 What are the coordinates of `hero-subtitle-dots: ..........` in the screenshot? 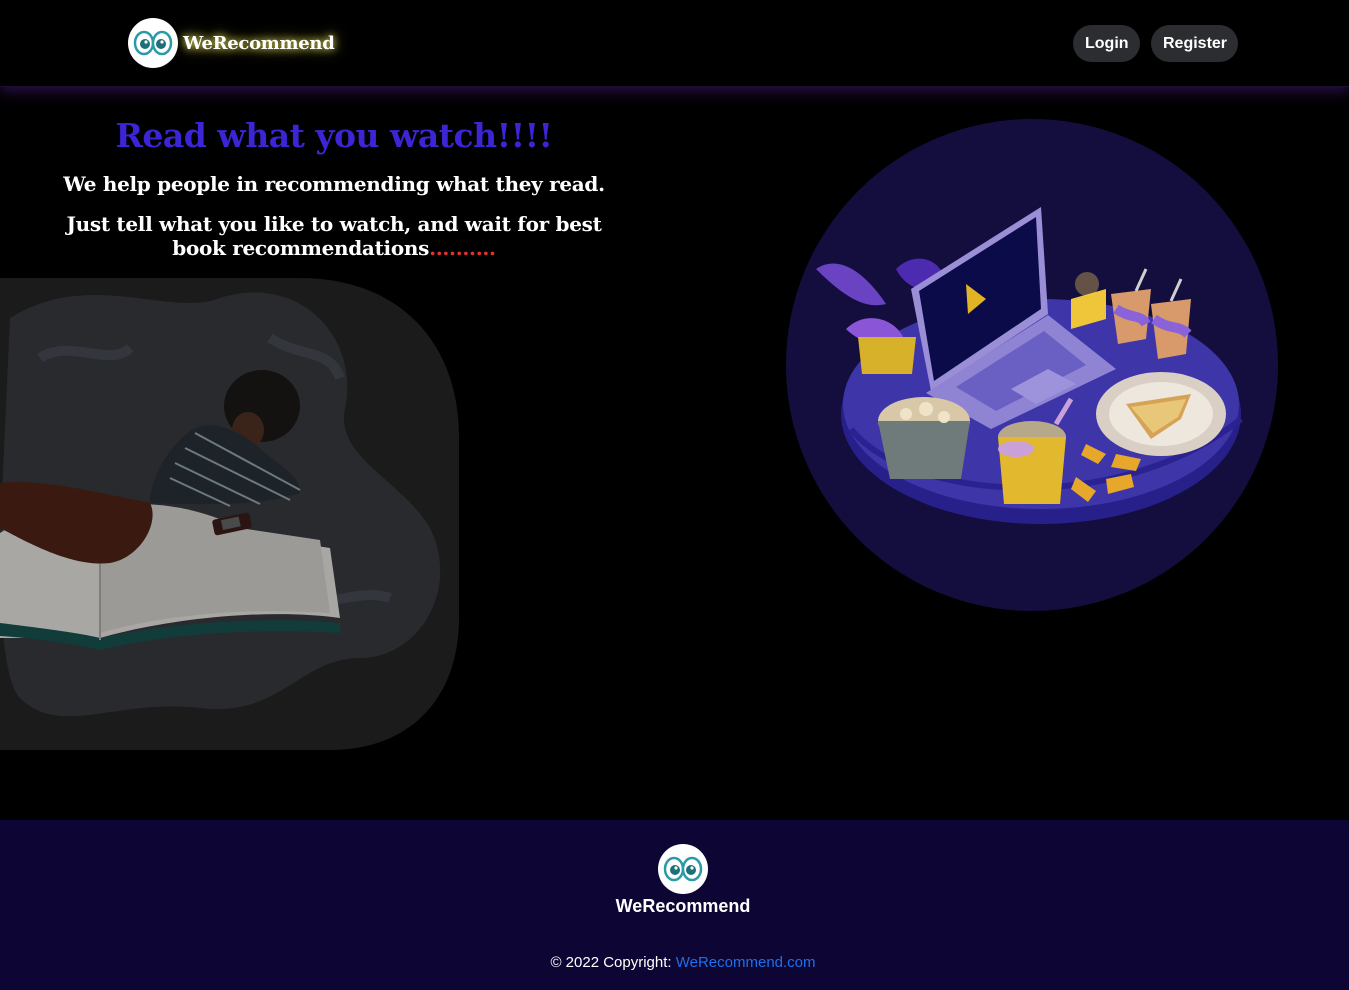 It's located at (462, 248).